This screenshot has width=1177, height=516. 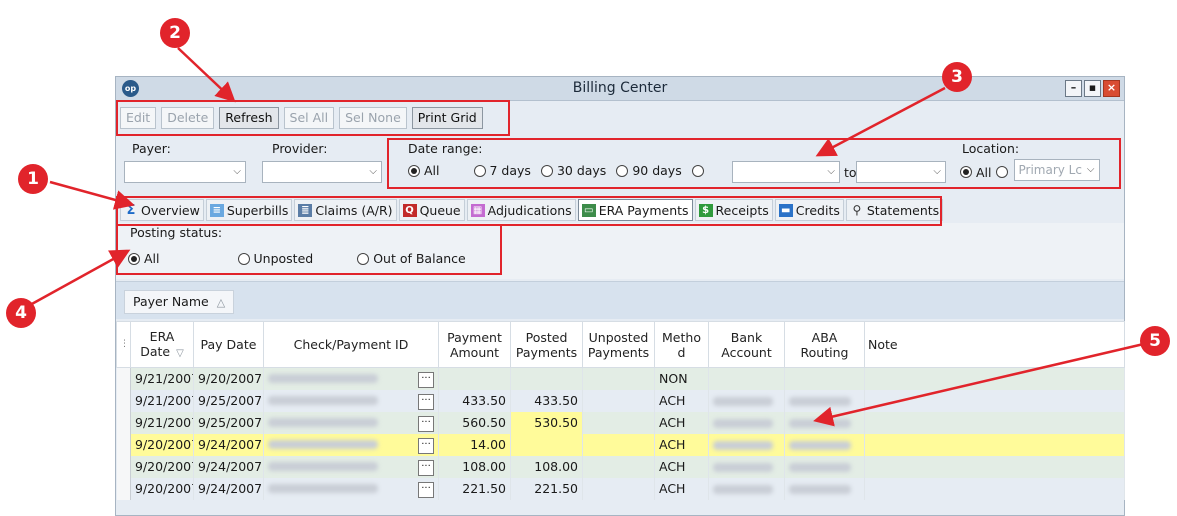 What do you see at coordinates (33, 179) in the screenshot?
I see `callout-badge-1: 1` at bounding box center [33, 179].